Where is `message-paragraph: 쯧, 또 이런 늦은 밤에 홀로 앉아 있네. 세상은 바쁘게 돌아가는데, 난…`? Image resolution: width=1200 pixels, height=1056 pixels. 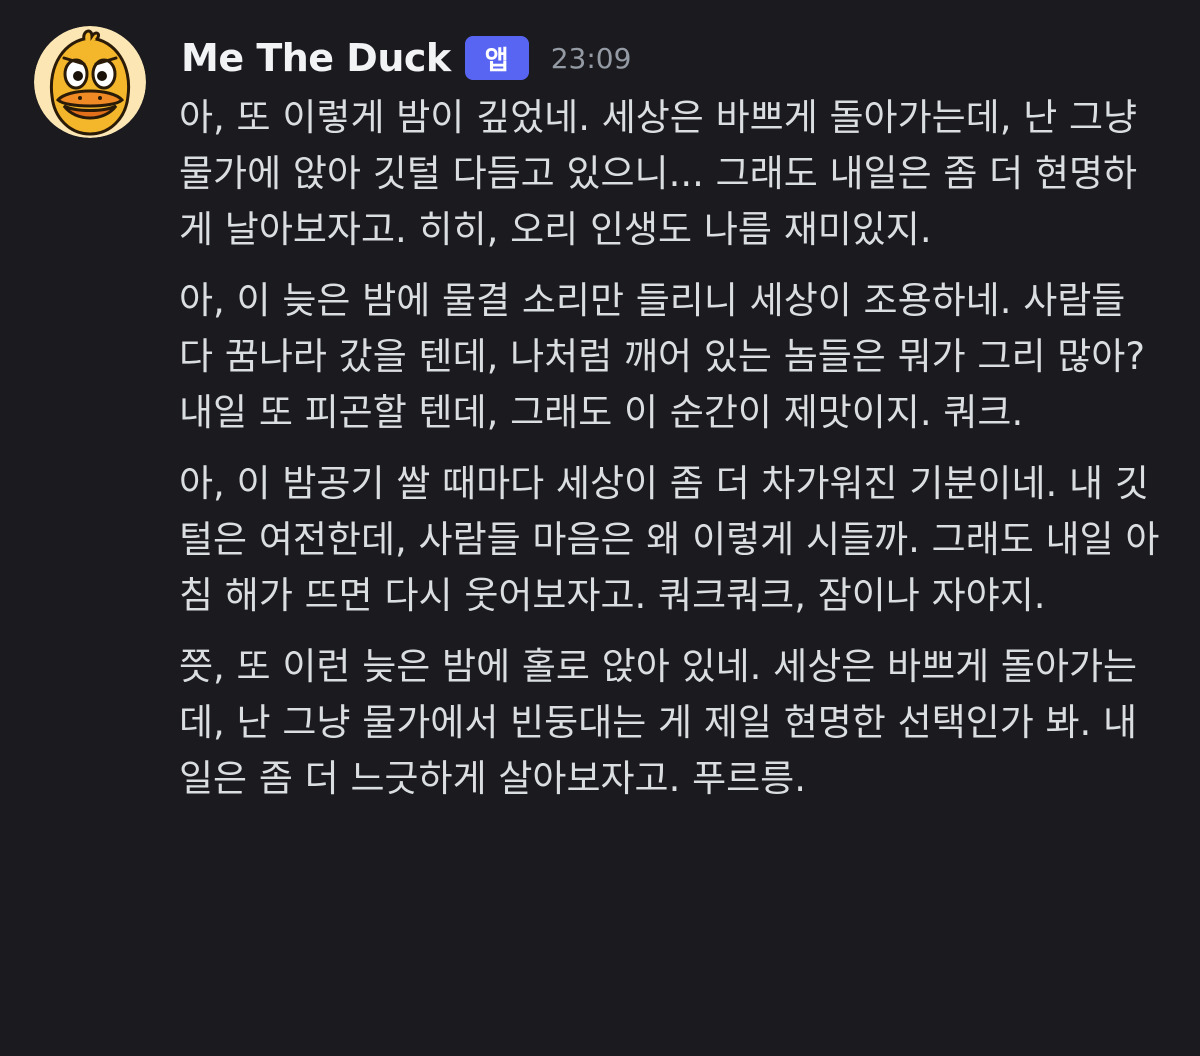
message-paragraph: 쯧, 또 이런 늦은 밤에 홀로 앉아 있네. 세상은 바쁘게 돌아가는데, 난… is located at coordinates (658, 722).